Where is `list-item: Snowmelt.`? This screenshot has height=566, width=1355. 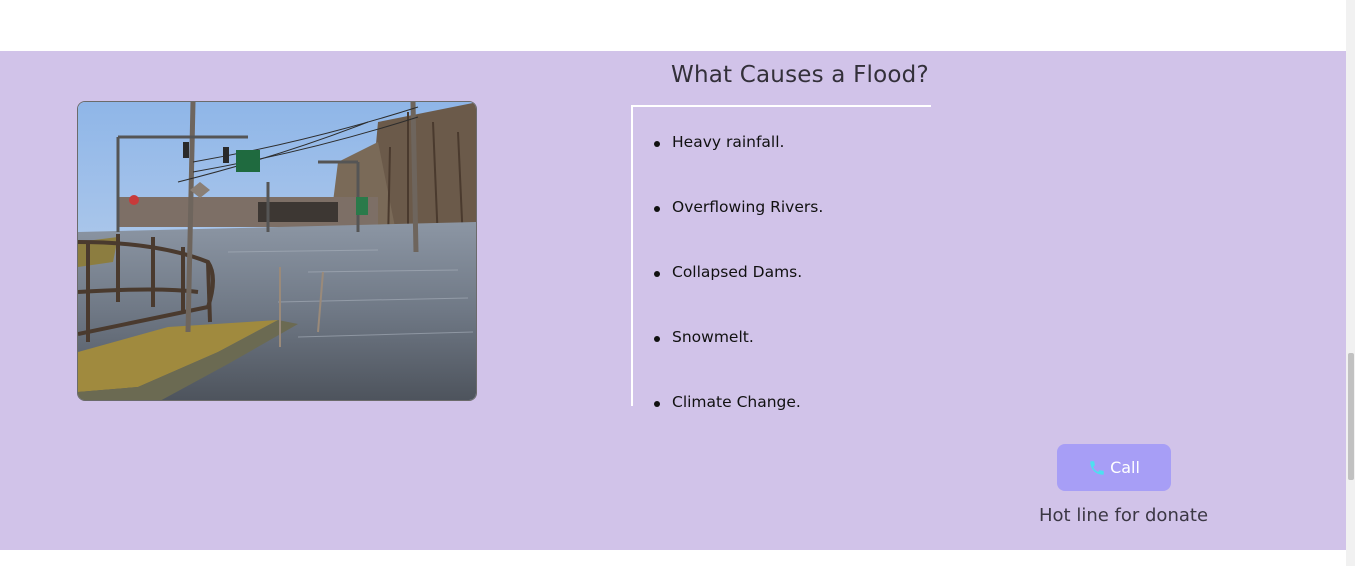
list-item: Snowmelt. is located at coordinates (704, 337).